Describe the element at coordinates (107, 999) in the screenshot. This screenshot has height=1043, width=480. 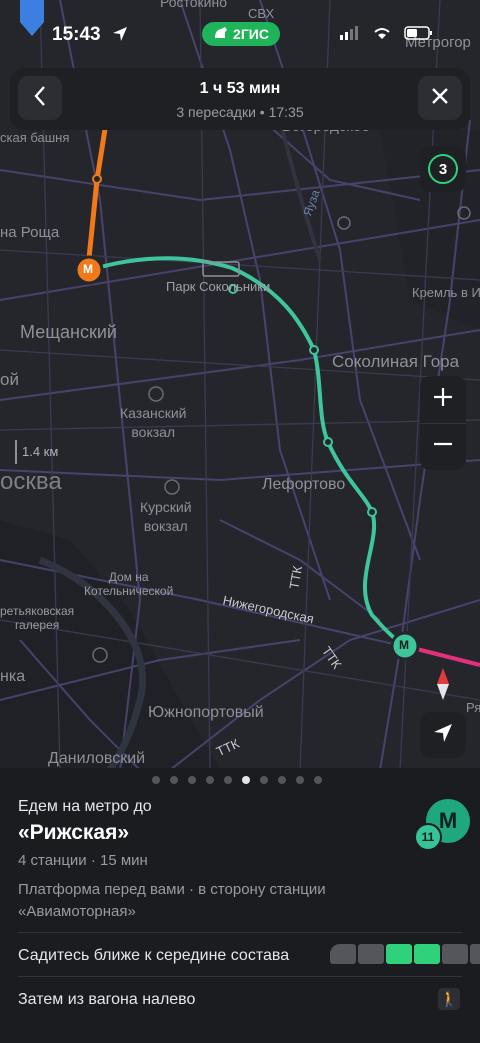
I see `exit-direction: Затем из вагона налево` at that location.